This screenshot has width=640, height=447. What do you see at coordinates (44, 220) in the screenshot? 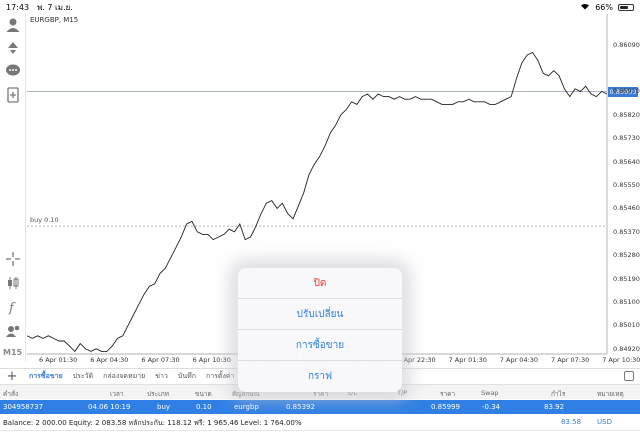
I see `buy-order-label: buy 0.10` at bounding box center [44, 220].